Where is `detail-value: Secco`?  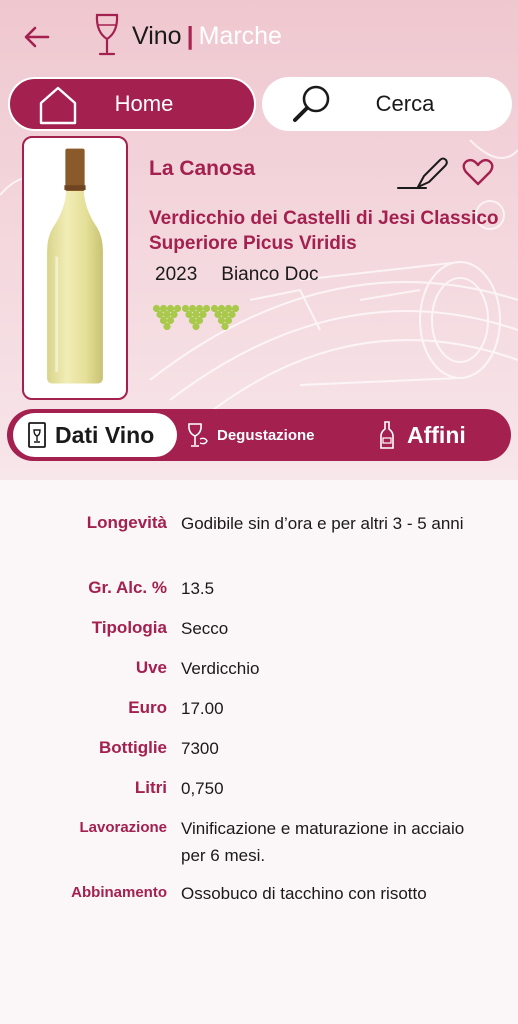
detail-value: Secco is located at coordinates (205, 628).